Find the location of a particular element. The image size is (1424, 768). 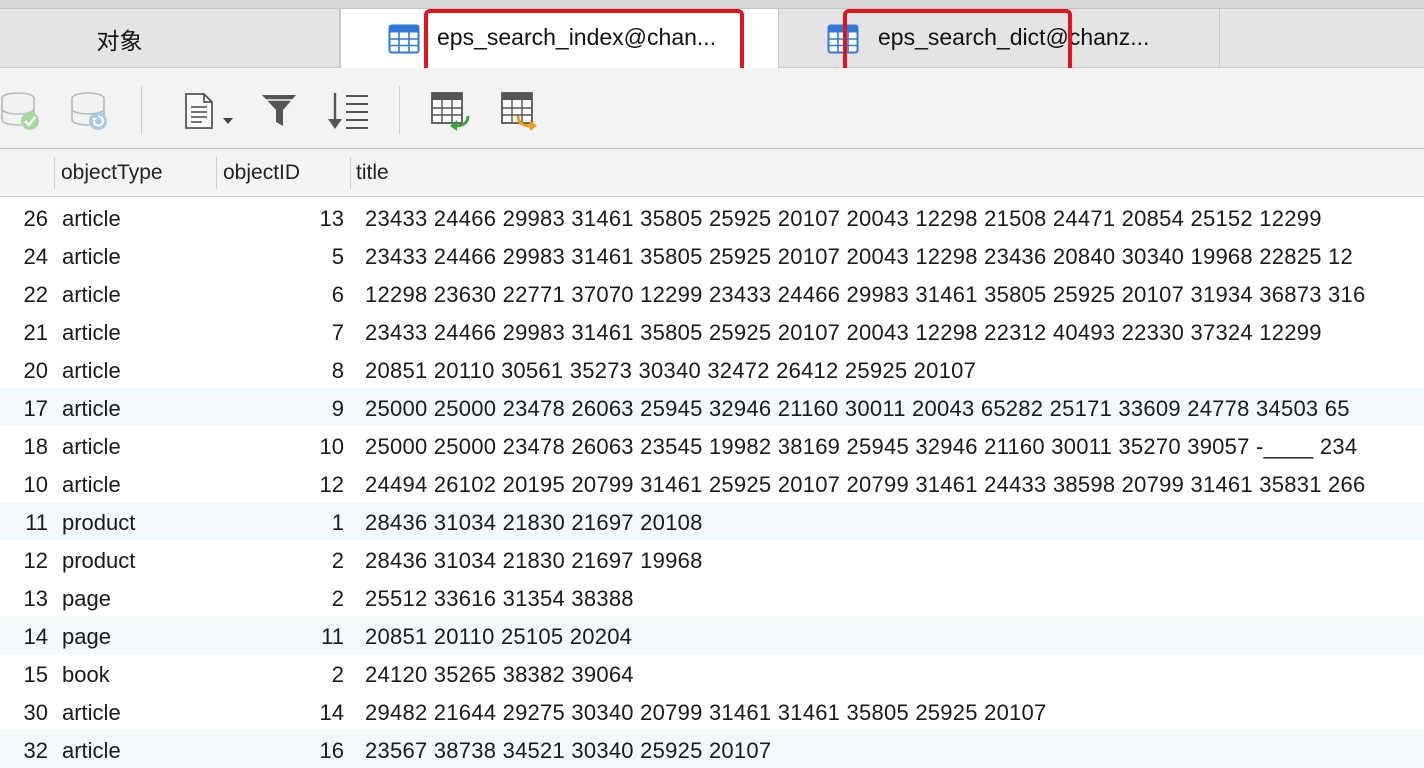

row-id-cell: 18 is located at coordinates (24, 445).